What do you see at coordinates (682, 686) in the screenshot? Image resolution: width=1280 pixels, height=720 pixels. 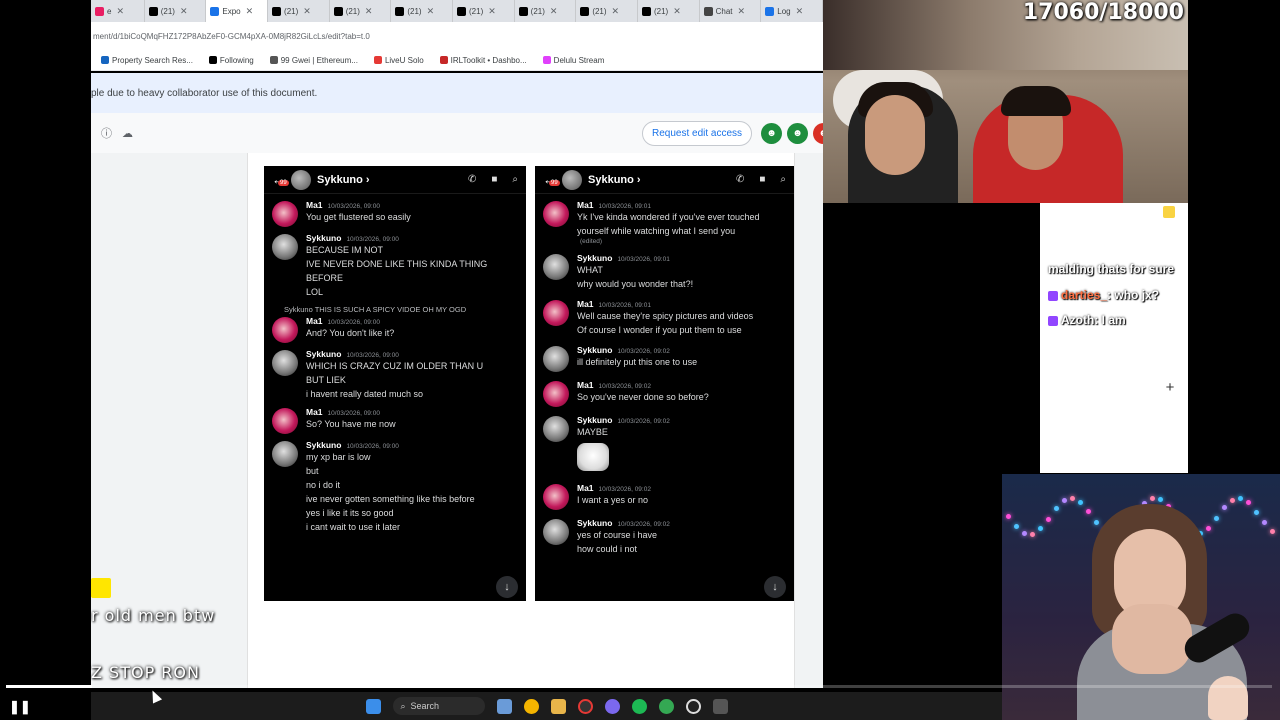 I see `progress-track` at bounding box center [682, 686].